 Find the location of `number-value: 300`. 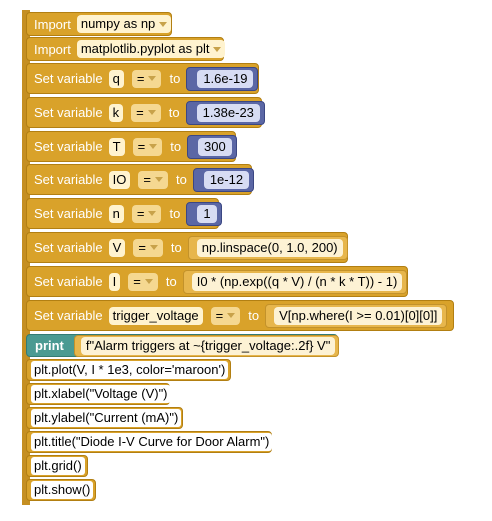

number-value: 300 is located at coordinates (215, 146).